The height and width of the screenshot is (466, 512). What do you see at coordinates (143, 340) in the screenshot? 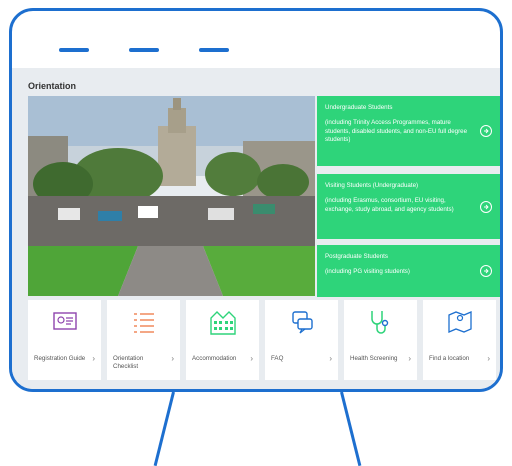
I see `tile-orientation-checklist: Orientation Checklist ›` at bounding box center [143, 340].